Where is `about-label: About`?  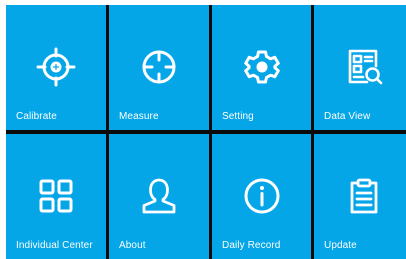
about-label: About is located at coordinates (132, 245).